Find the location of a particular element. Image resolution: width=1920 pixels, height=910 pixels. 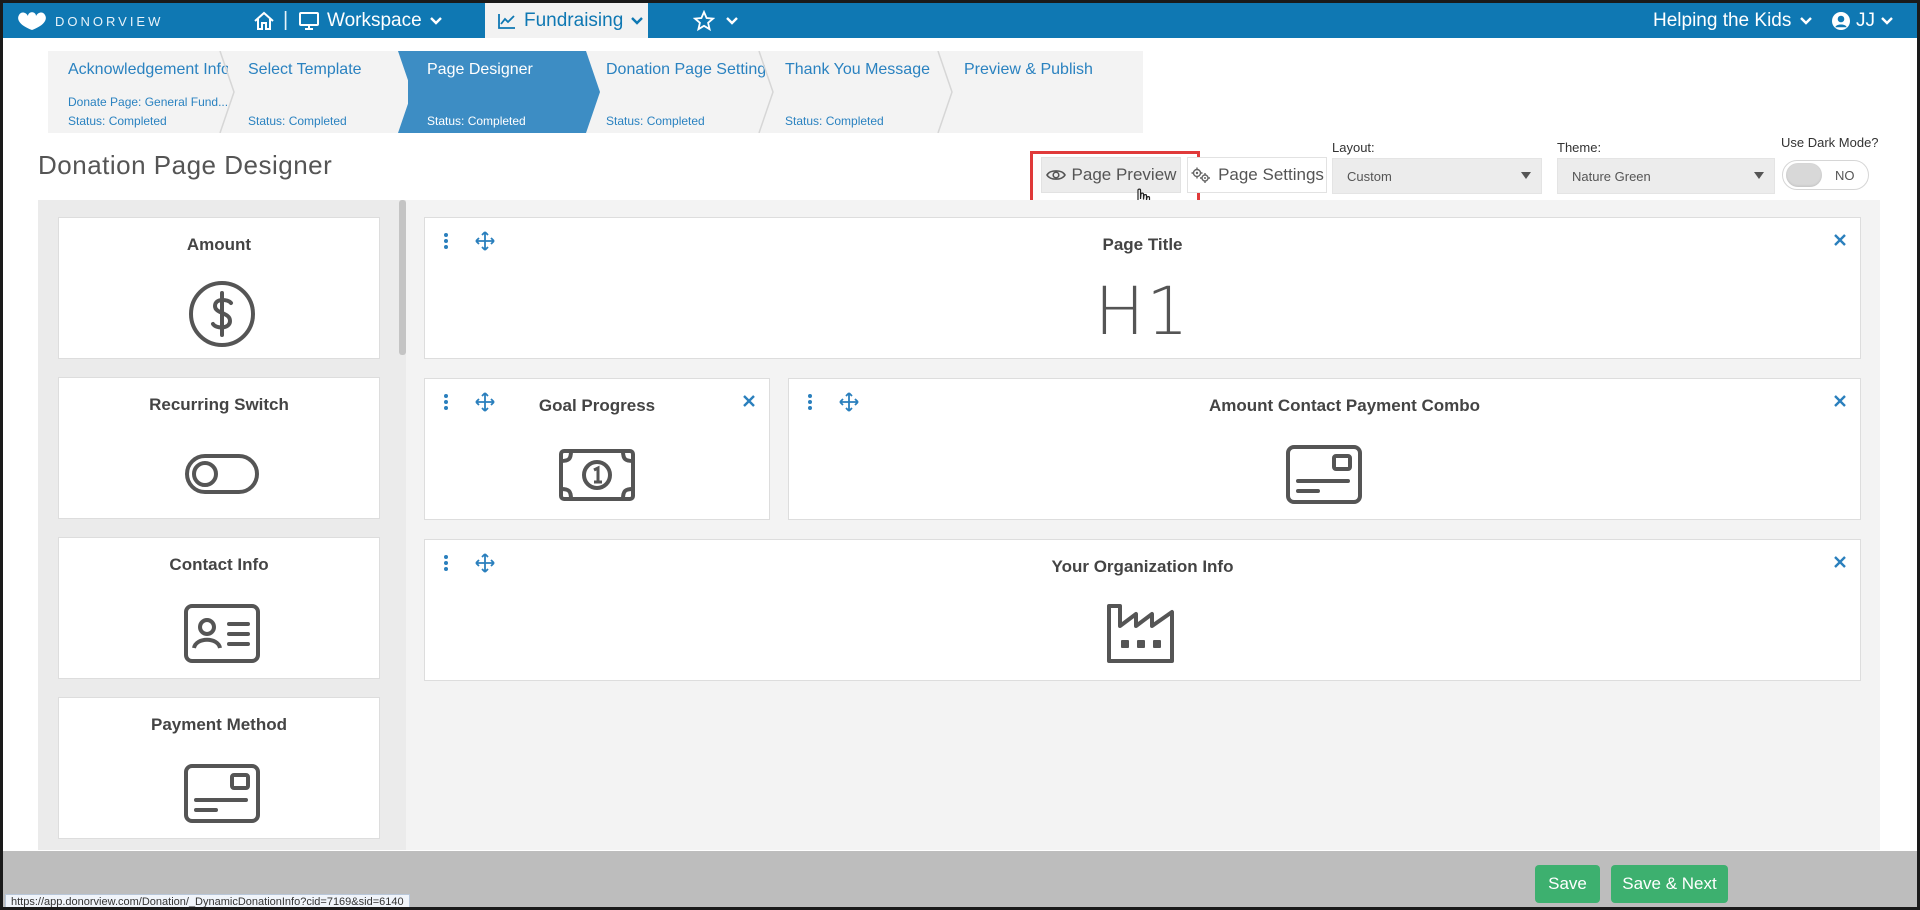

dark-mode-toggle: NO is located at coordinates (1825, 175).